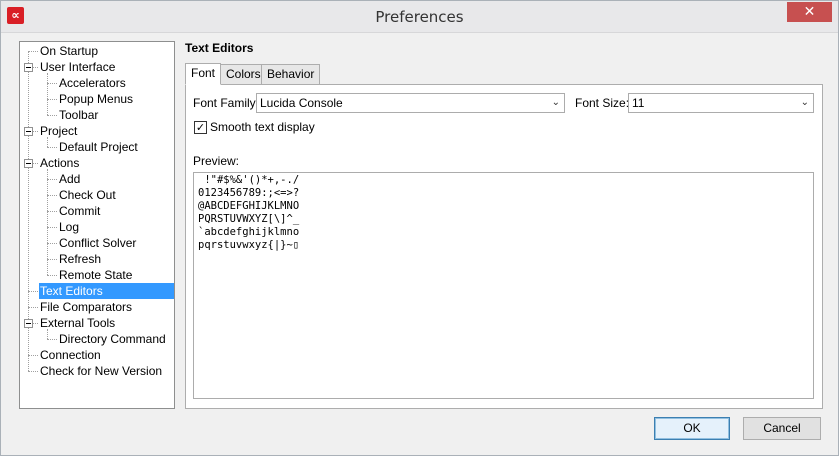 This screenshot has width=839, height=456. Describe the element at coordinates (721, 103) in the screenshot. I see `font-size-dropdown: 11 ⌄` at that location.